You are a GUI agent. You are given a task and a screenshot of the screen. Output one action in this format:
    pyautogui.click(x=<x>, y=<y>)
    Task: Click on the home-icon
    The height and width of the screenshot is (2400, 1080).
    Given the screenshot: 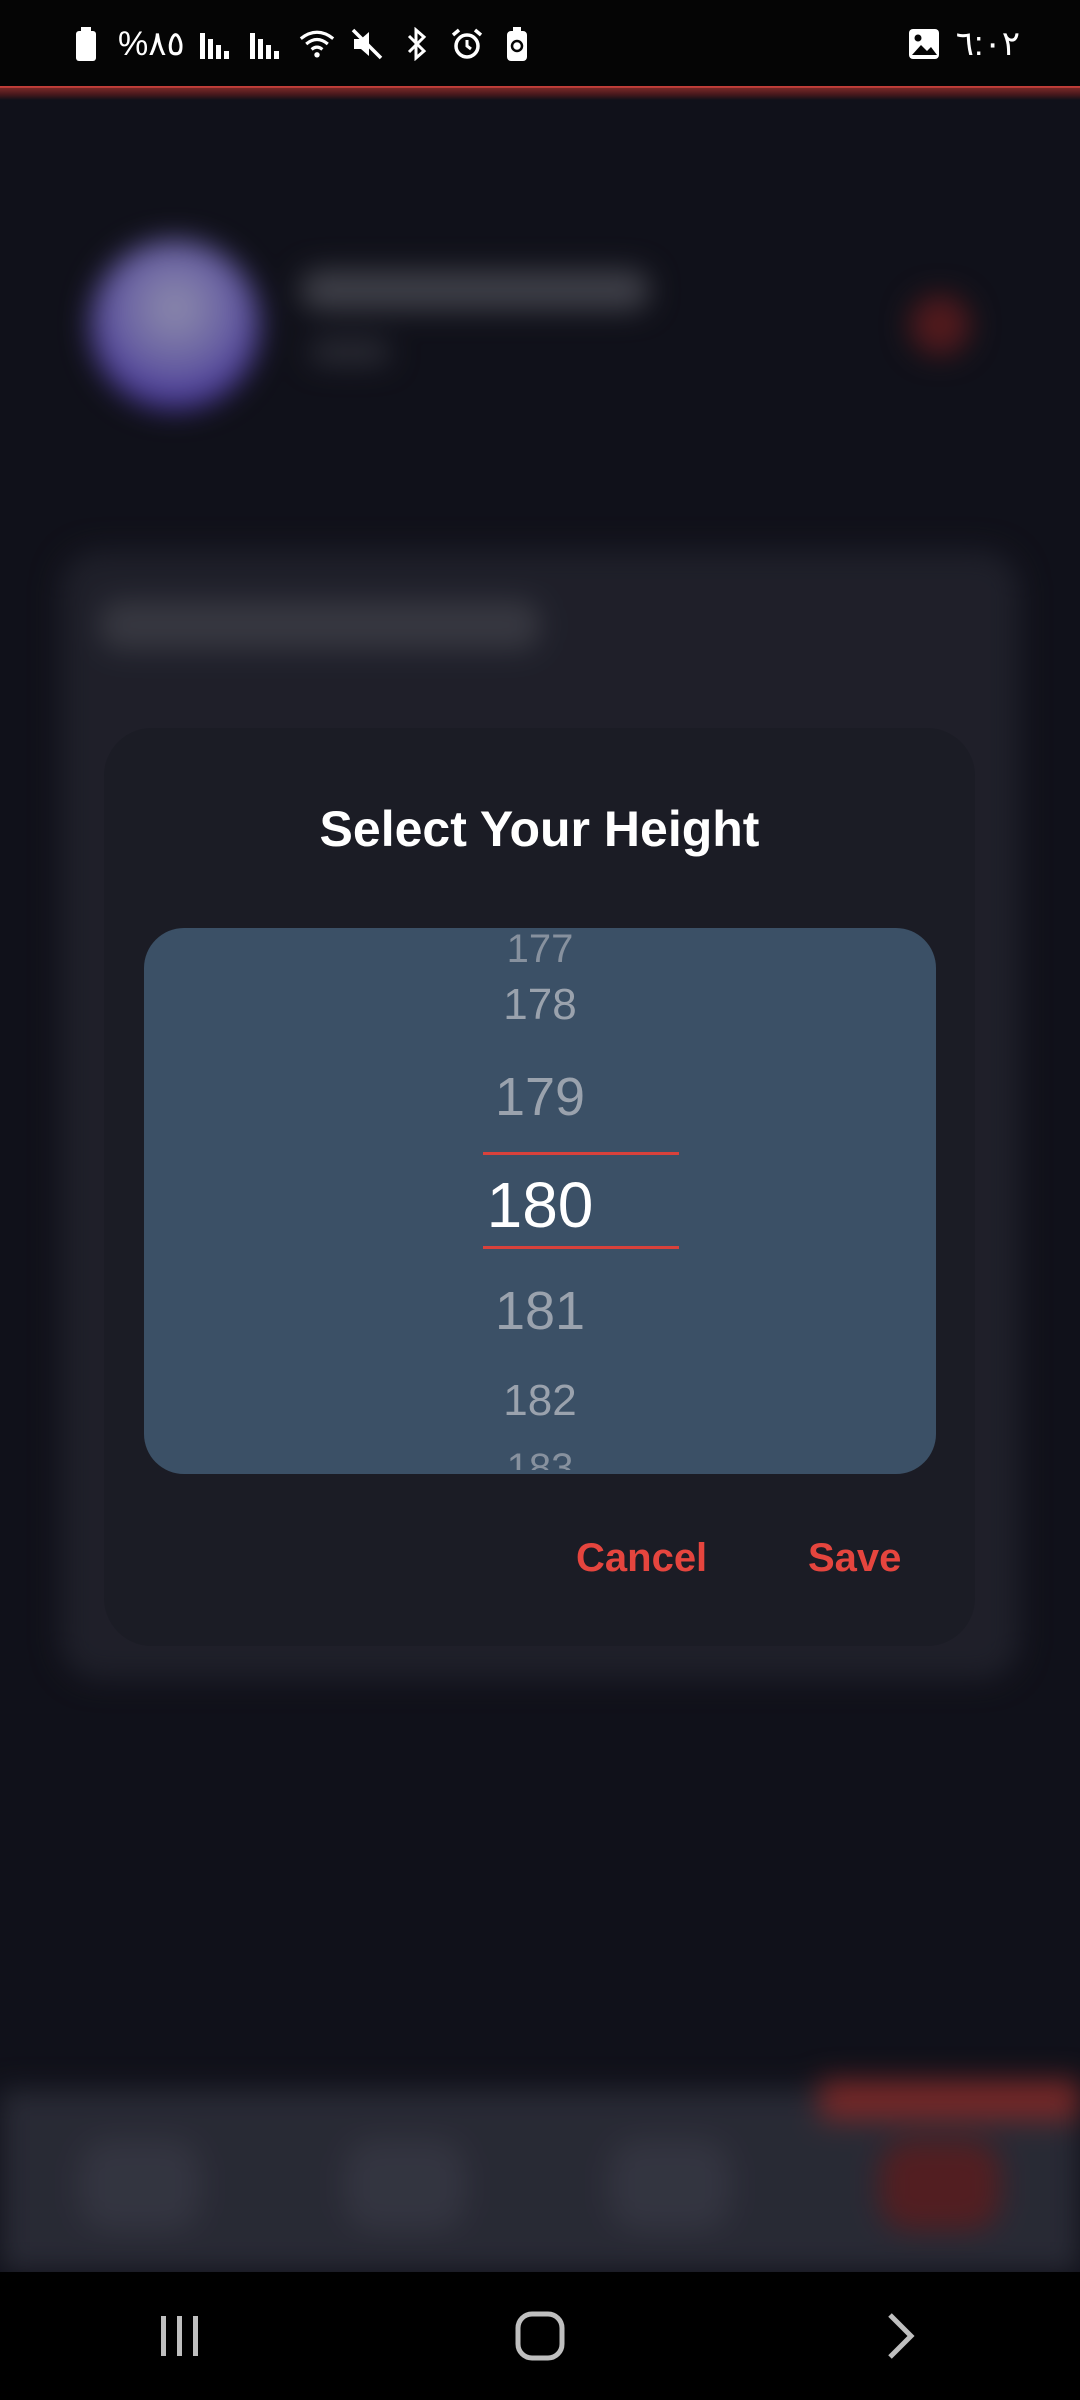 What is the action you would take?
    pyautogui.click(x=540, y=2336)
    